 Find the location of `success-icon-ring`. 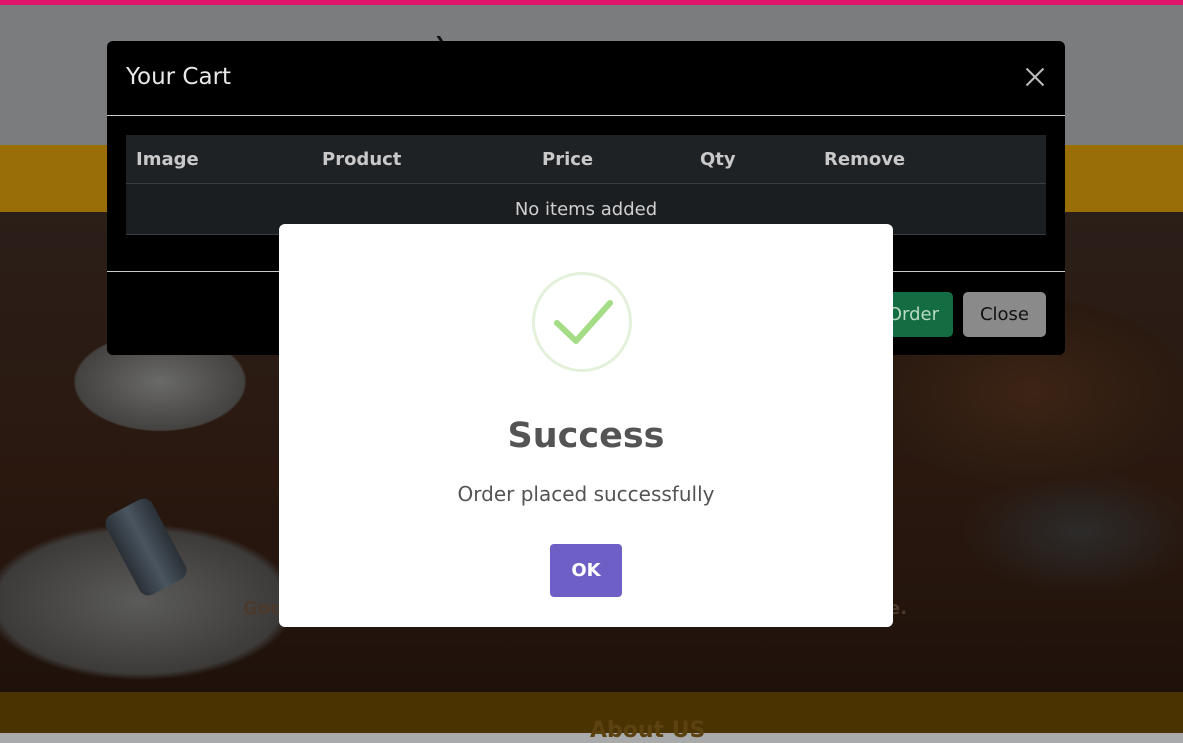

success-icon-ring is located at coordinates (582, 322).